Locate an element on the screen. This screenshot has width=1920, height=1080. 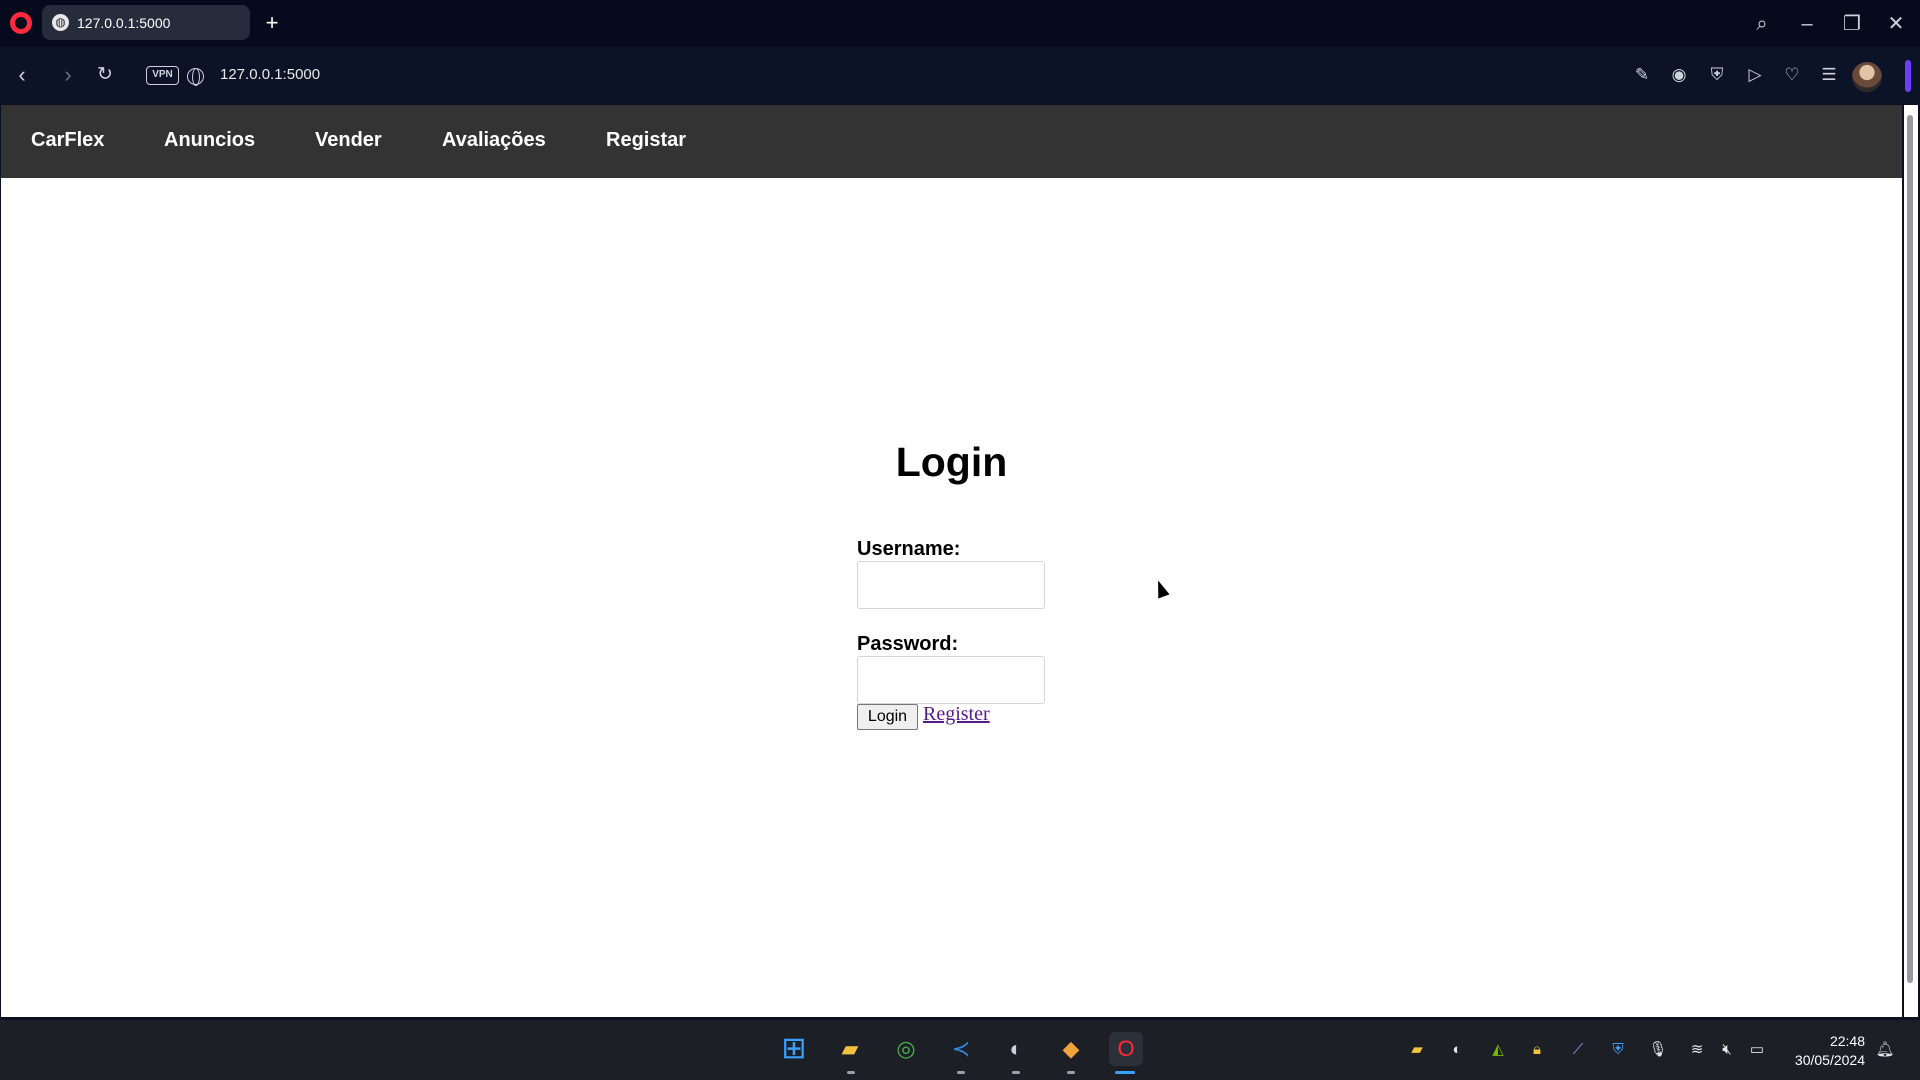
clock-date: 30/05/2024 is located at coordinates (1829, 1060).